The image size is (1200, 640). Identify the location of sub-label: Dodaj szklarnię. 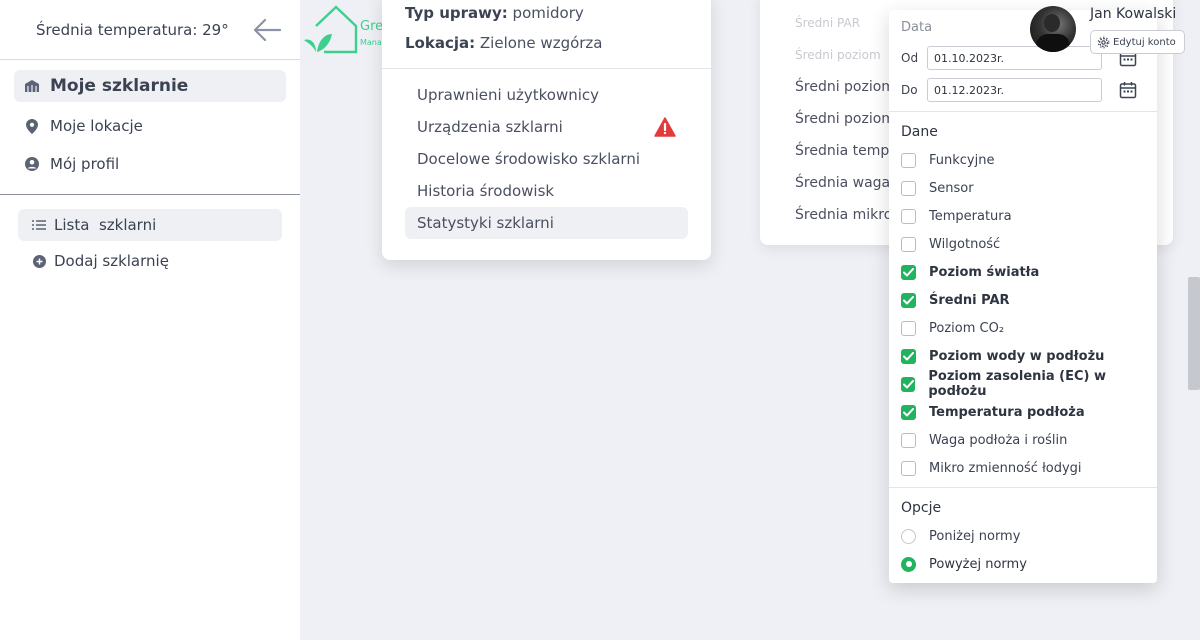
(111, 261).